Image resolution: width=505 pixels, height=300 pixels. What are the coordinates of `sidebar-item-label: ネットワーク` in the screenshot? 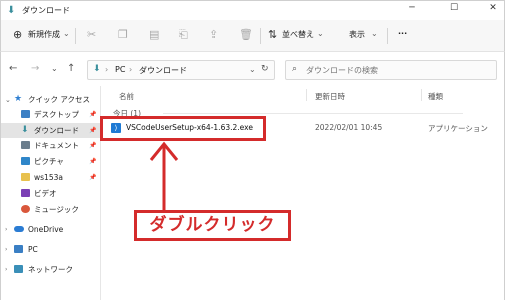 It's located at (50, 269).